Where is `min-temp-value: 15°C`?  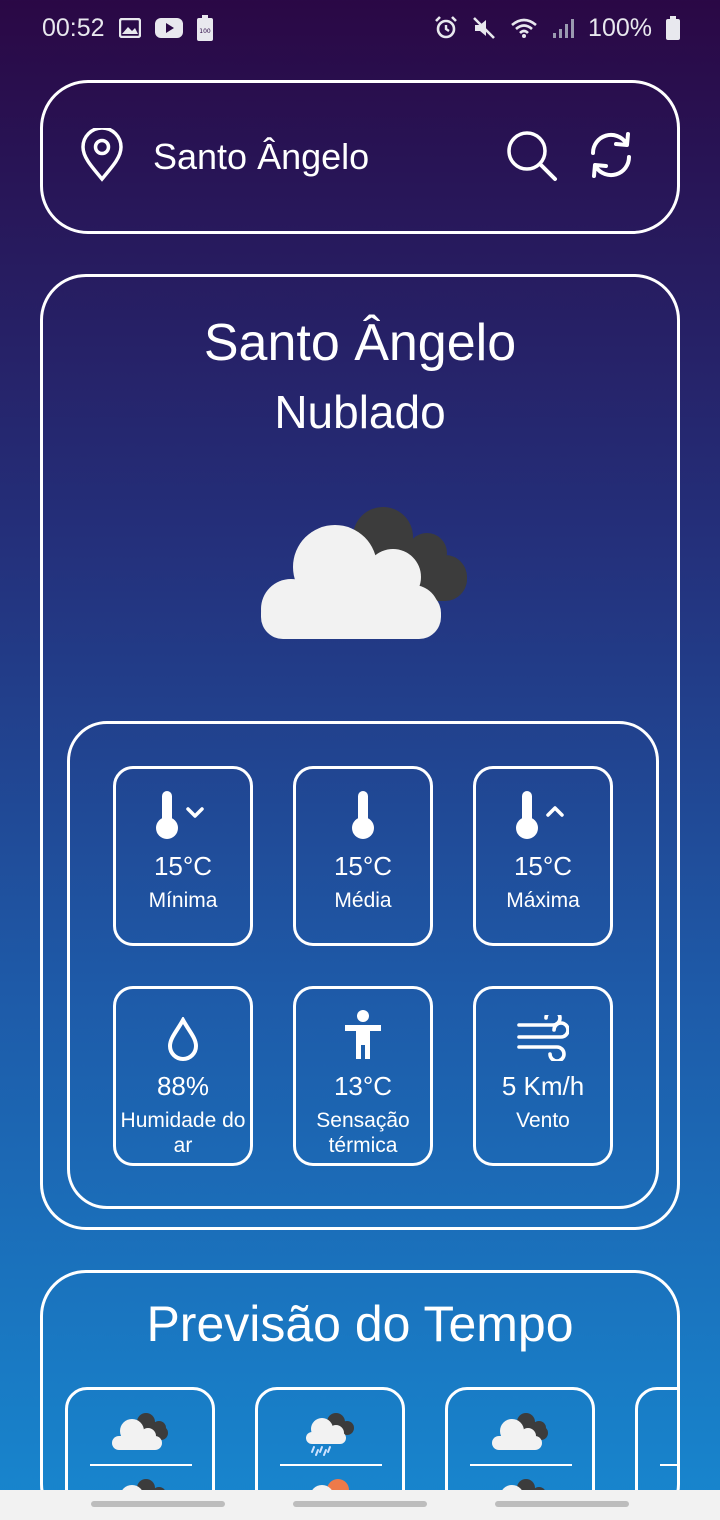
min-temp-value: 15°C is located at coordinates (183, 866).